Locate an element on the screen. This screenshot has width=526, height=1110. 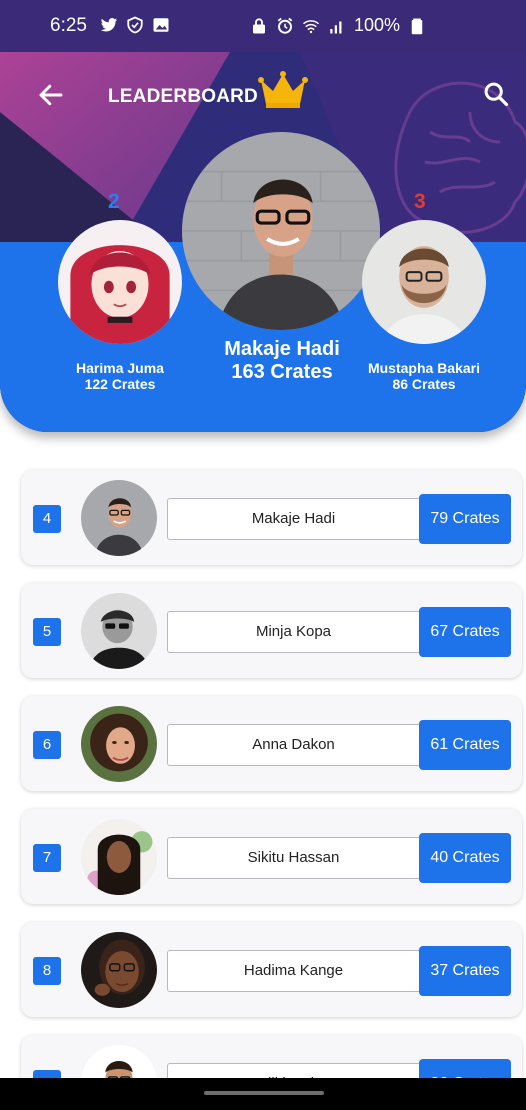
system-nav-bar is located at coordinates (263, 1094).